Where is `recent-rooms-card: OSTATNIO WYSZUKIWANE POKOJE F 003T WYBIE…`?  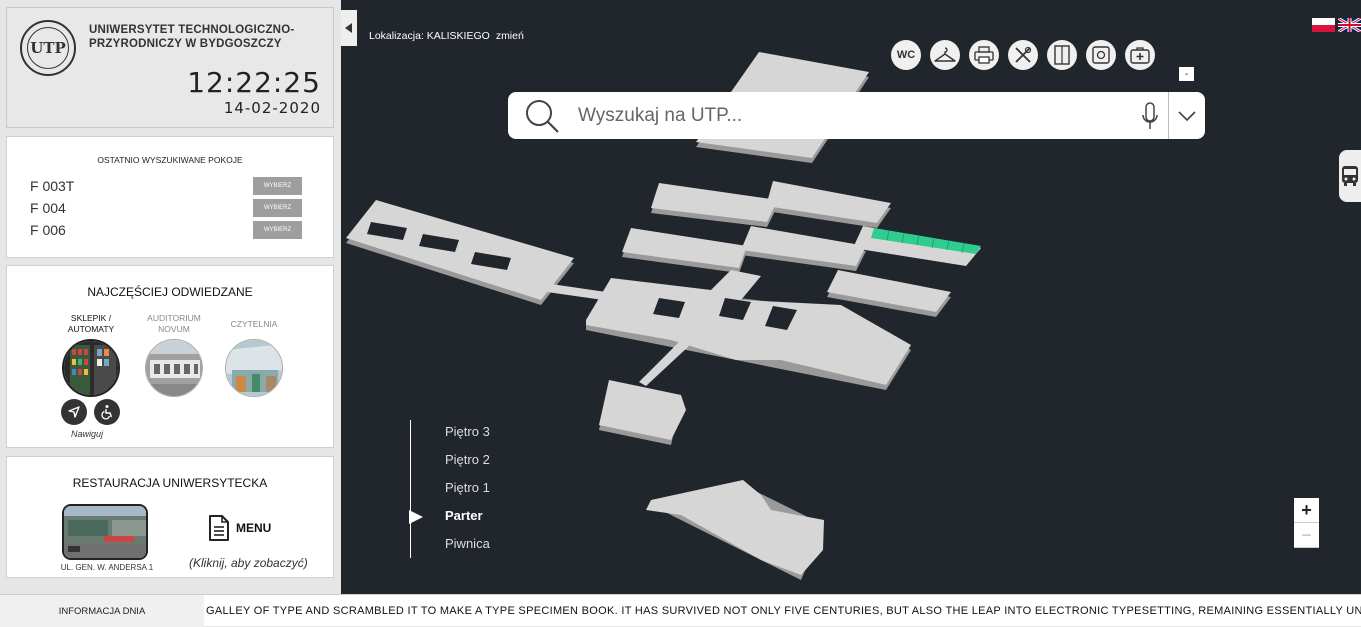 recent-rooms-card: OSTATNIO WYSZUKIWANE POKOJE F 003T WYBIE… is located at coordinates (170, 197).